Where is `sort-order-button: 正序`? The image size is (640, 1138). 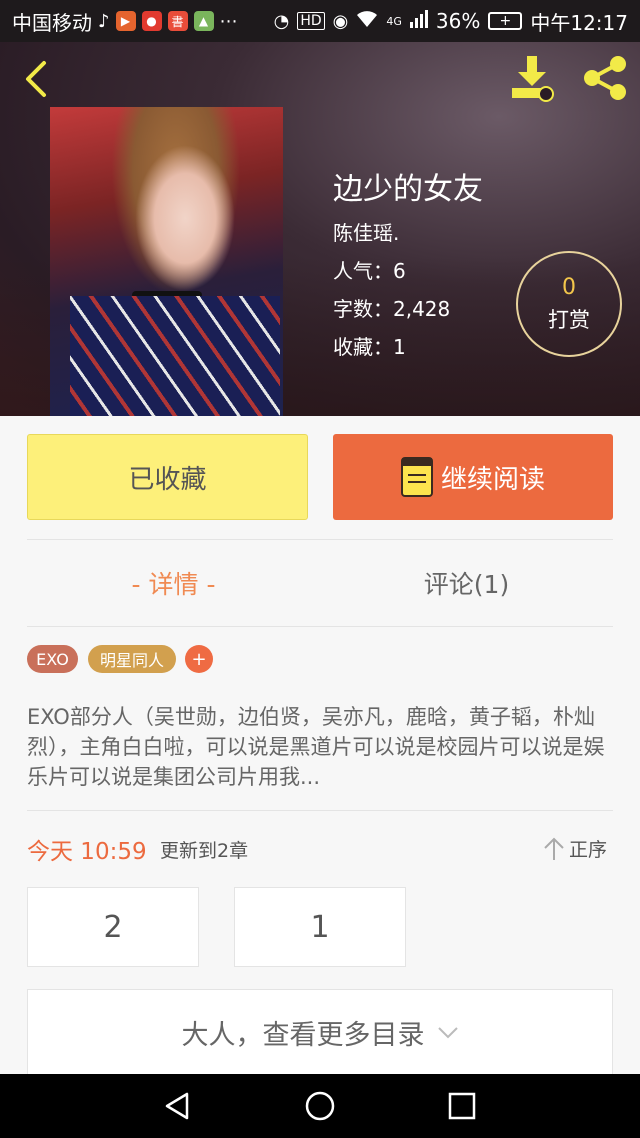 sort-order-button: 正序 is located at coordinates (575, 848).